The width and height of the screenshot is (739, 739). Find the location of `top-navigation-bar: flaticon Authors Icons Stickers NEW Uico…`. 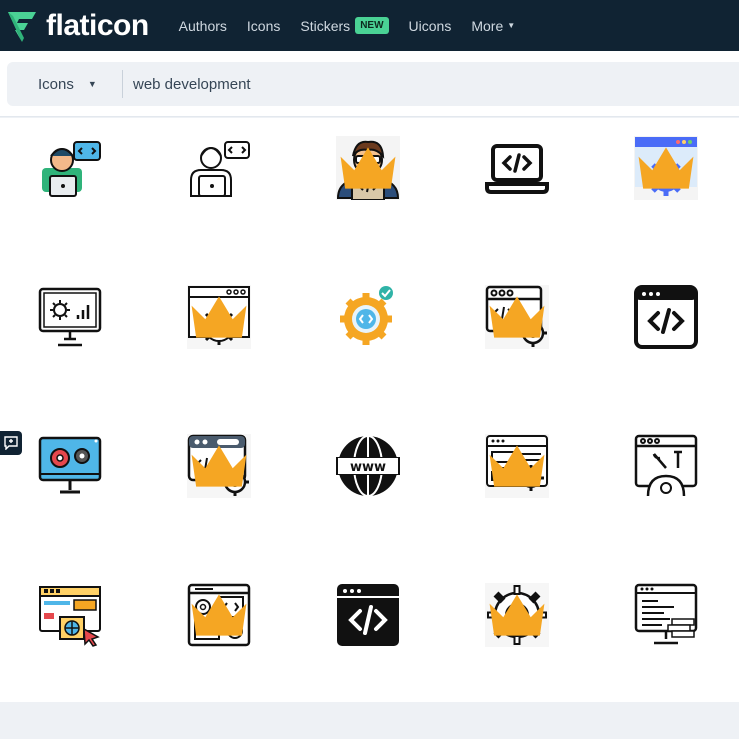

top-navigation-bar: flaticon Authors Icons Stickers NEW Uico… is located at coordinates (369, 25).